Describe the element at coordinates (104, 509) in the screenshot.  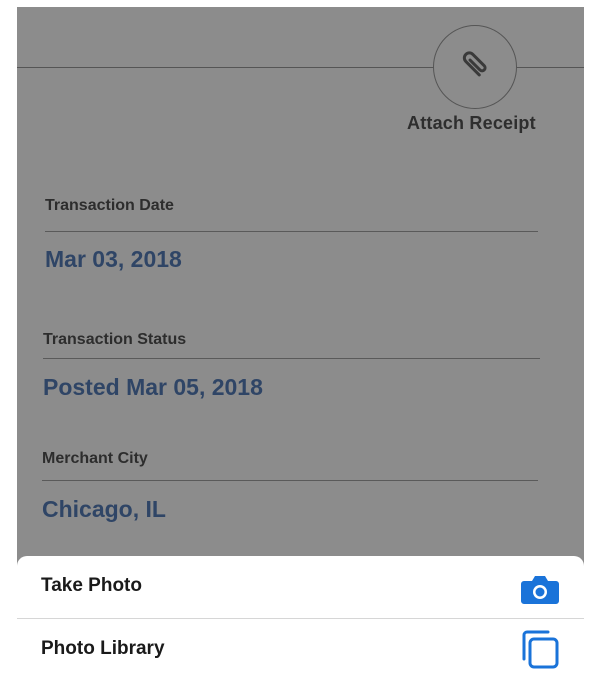
I see `merchant-city-value: Chicago, IL` at that location.